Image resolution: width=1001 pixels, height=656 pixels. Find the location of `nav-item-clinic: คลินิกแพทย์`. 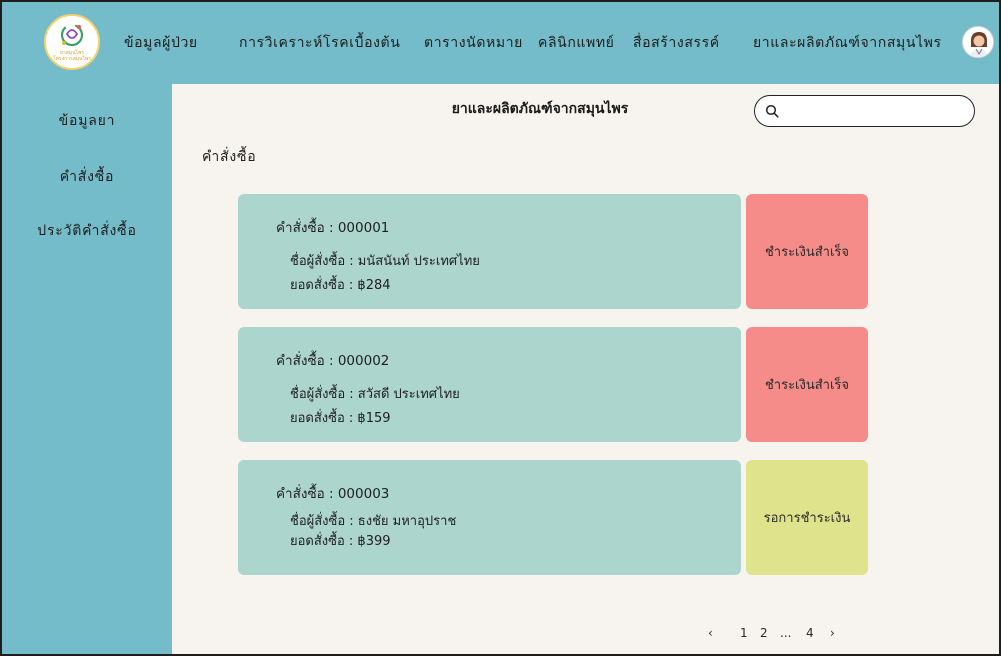

nav-item-clinic: คลินิกแพทย์ is located at coordinates (576, 43).